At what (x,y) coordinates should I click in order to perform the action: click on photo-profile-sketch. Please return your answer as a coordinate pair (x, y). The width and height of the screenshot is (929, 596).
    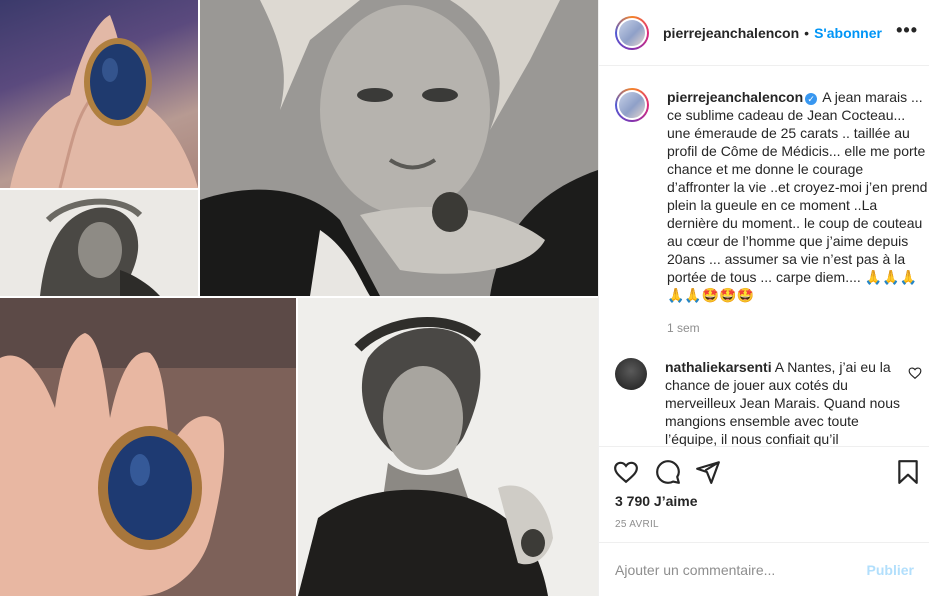
    Looking at the image, I should click on (99, 243).